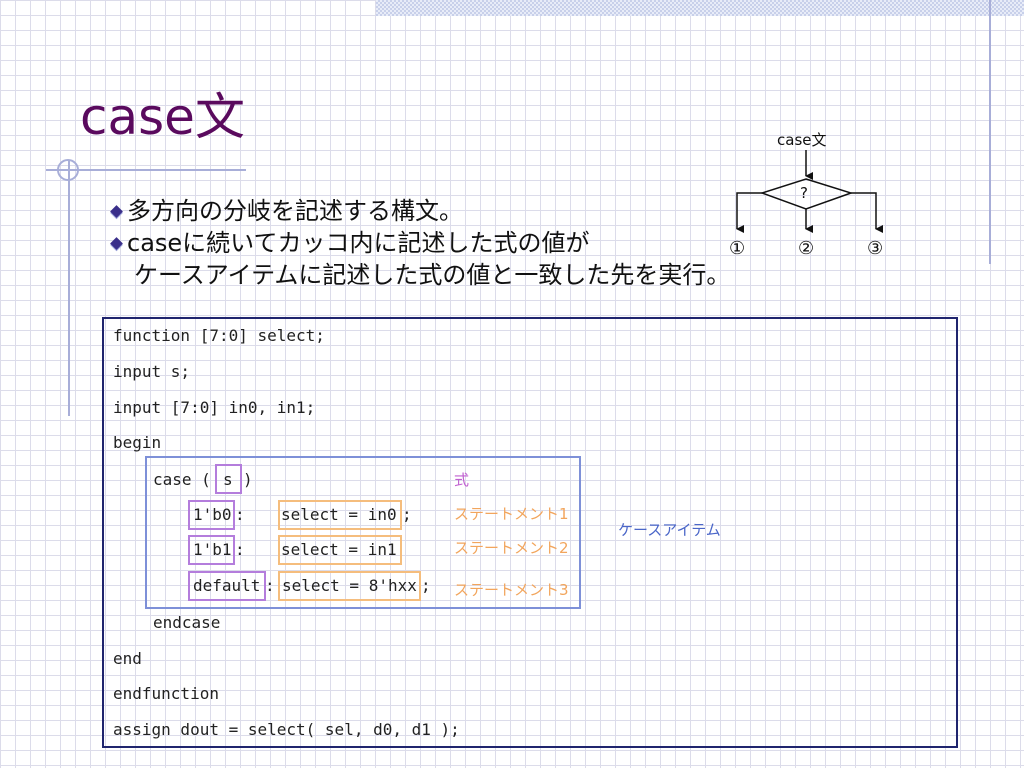 Image resolution: width=1024 pixels, height=768 pixels. What do you see at coordinates (700, 8) in the screenshot?
I see `header-band` at bounding box center [700, 8].